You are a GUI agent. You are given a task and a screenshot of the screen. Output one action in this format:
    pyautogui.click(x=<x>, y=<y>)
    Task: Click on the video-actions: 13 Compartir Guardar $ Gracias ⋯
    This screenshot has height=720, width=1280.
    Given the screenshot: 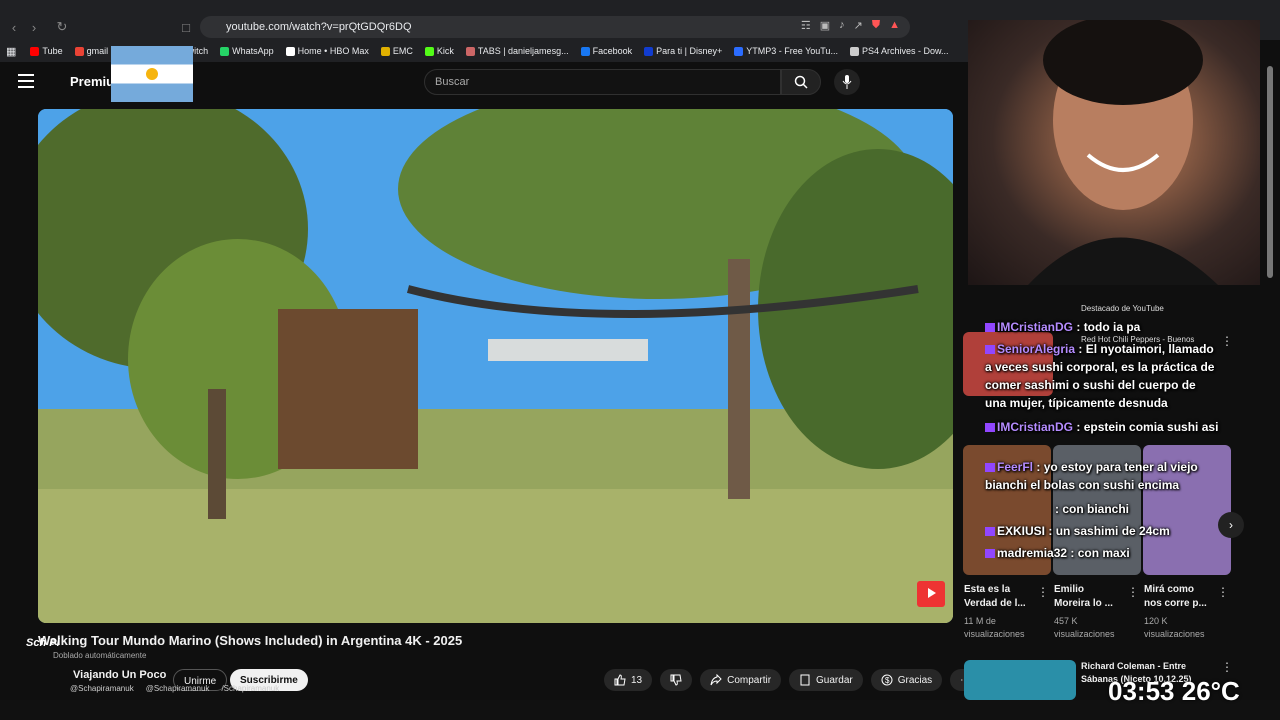 What is the action you would take?
    pyautogui.click(x=792, y=680)
    